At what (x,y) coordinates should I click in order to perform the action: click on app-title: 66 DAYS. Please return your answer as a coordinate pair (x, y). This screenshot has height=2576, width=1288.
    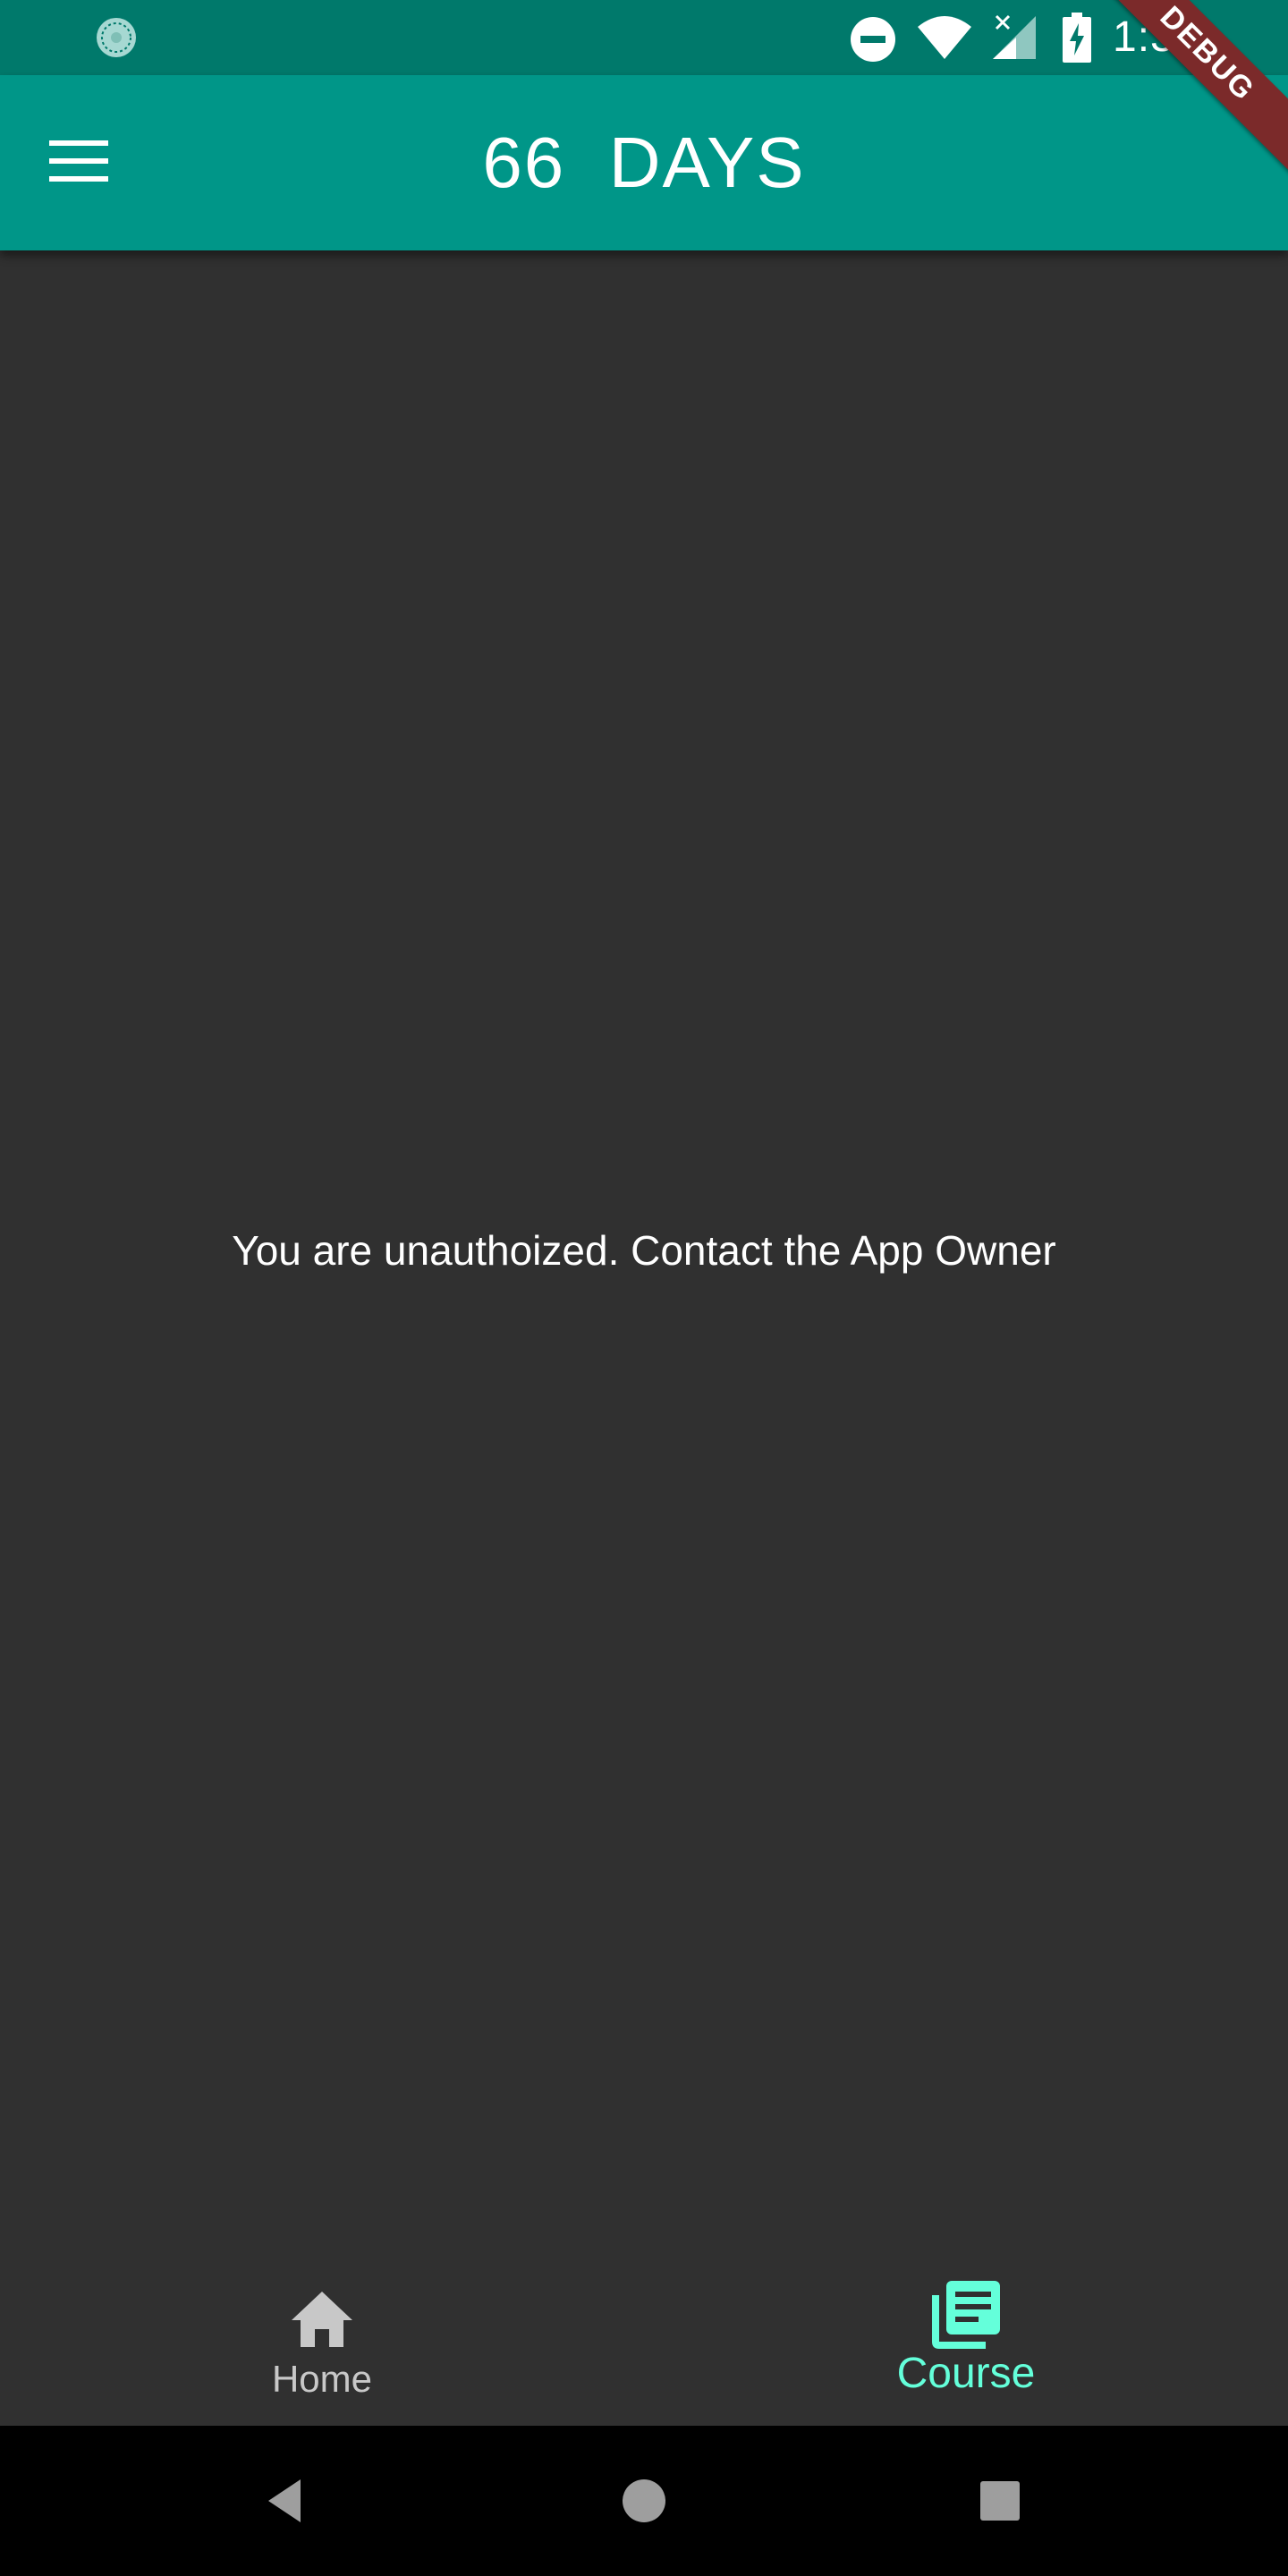
    Looking at the image, I should click on (644, 162).